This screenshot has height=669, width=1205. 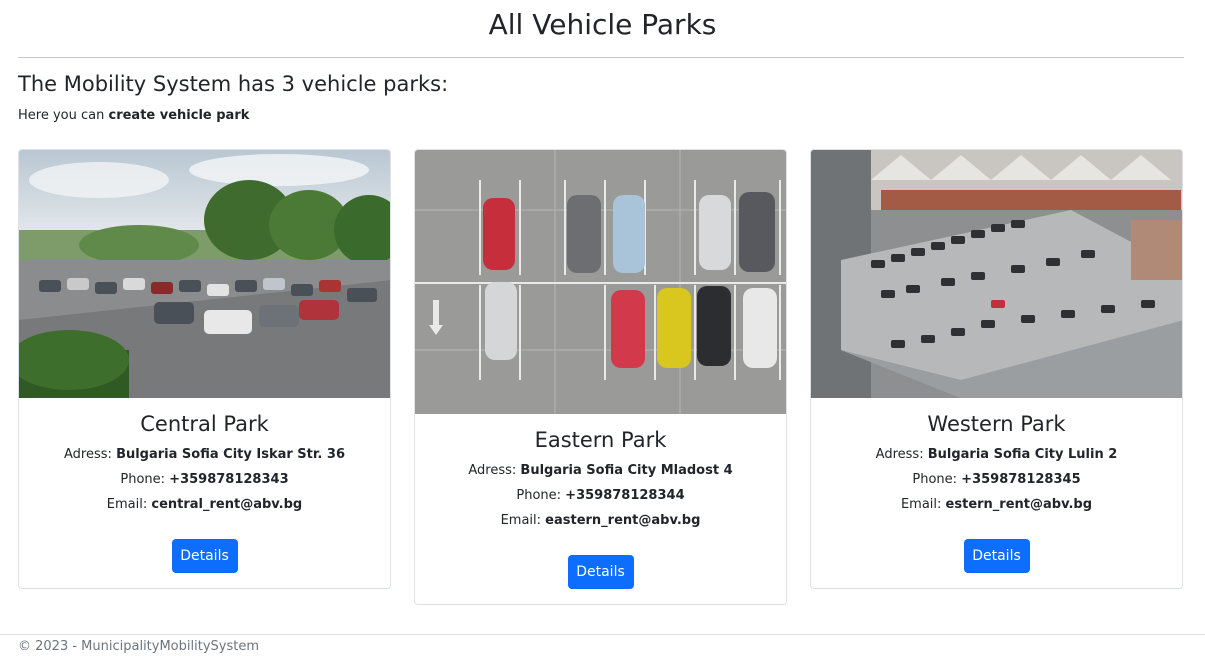 What do you see at coordinates (600, 520) in the screenshot?
I see `park-email: Email: eastern_rent@abv.bg` at bounding box center [600, 520].